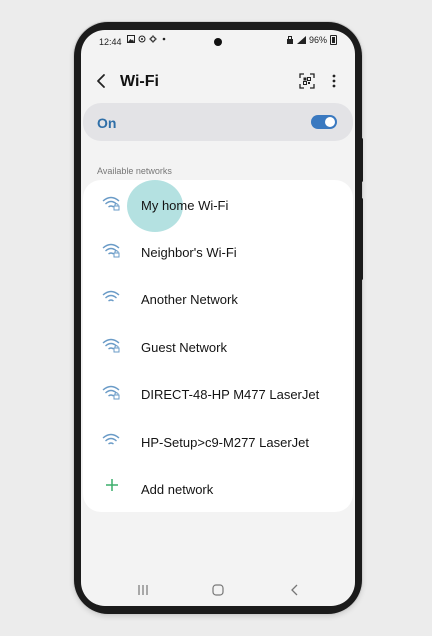 The image size is (432, 636). I want to click on alarm-icon, so click(289, 40).